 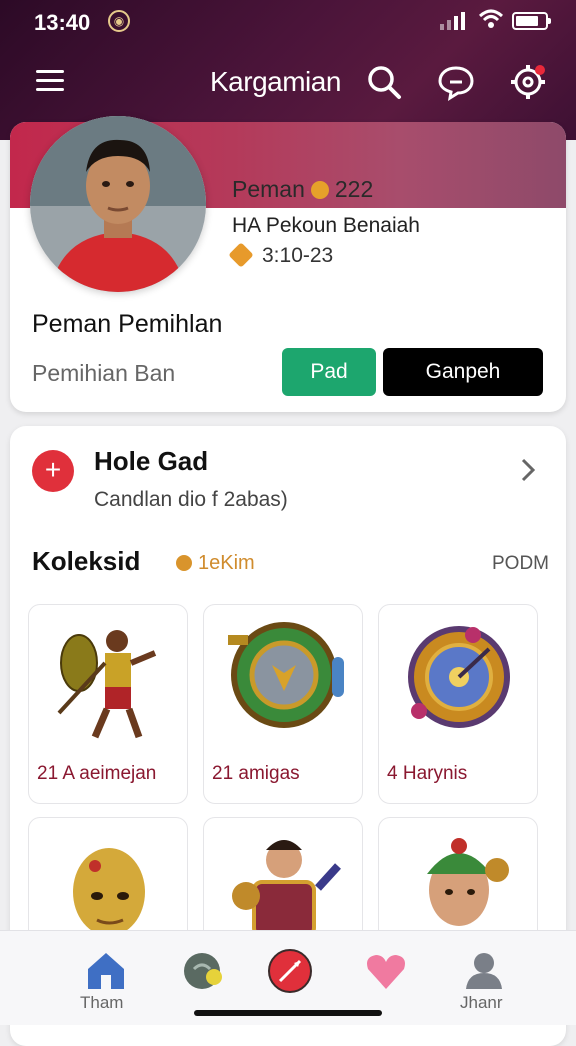 What do you see at coordinates (127, 324) in the screenshot?
I see `profile-title: Peman Pemihlan` at bounding box center [127, 324].